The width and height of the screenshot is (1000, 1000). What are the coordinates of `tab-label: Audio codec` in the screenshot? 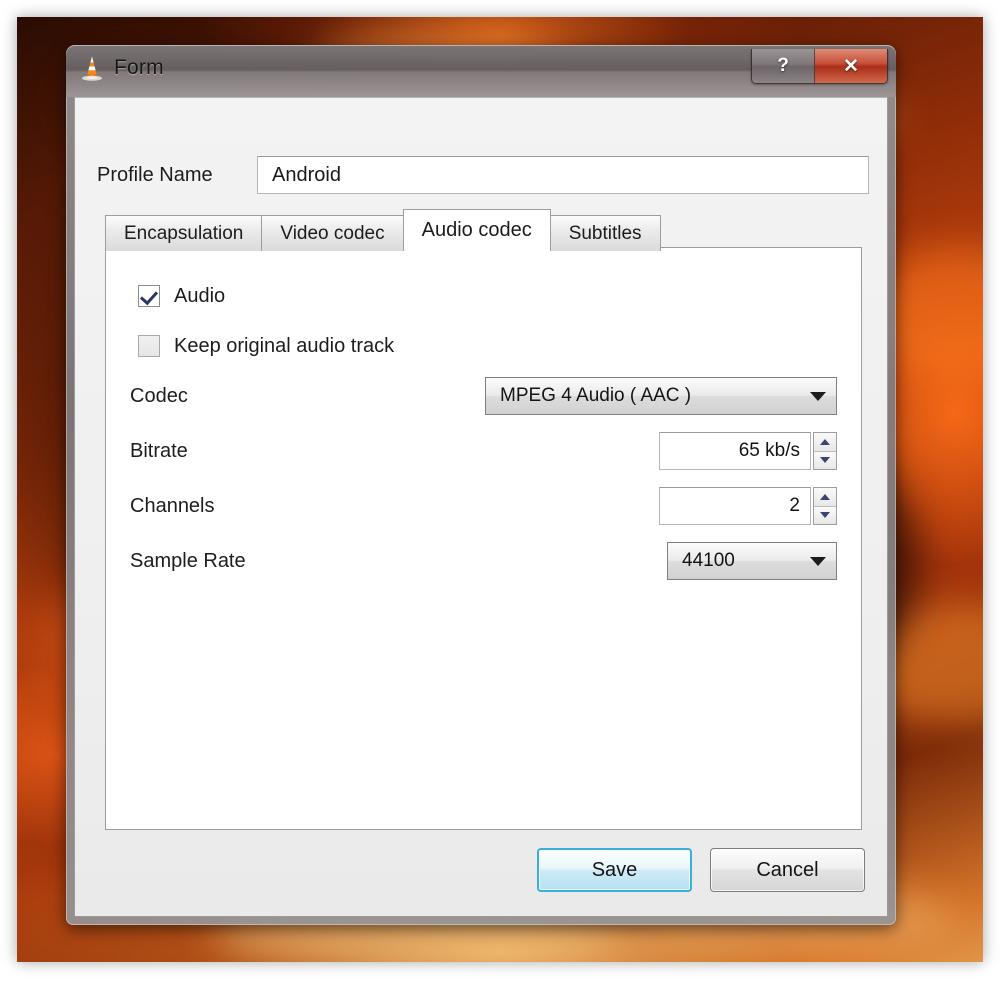 It's located at (476, 230).